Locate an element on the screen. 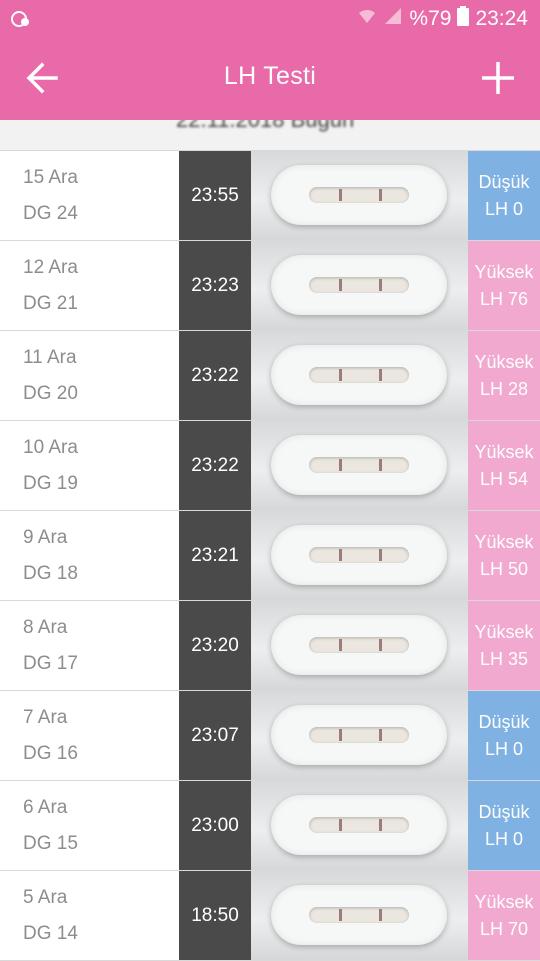 This screenshot has width=540, height=961. test-time: 23:23 is located at coordinates (215, 285).